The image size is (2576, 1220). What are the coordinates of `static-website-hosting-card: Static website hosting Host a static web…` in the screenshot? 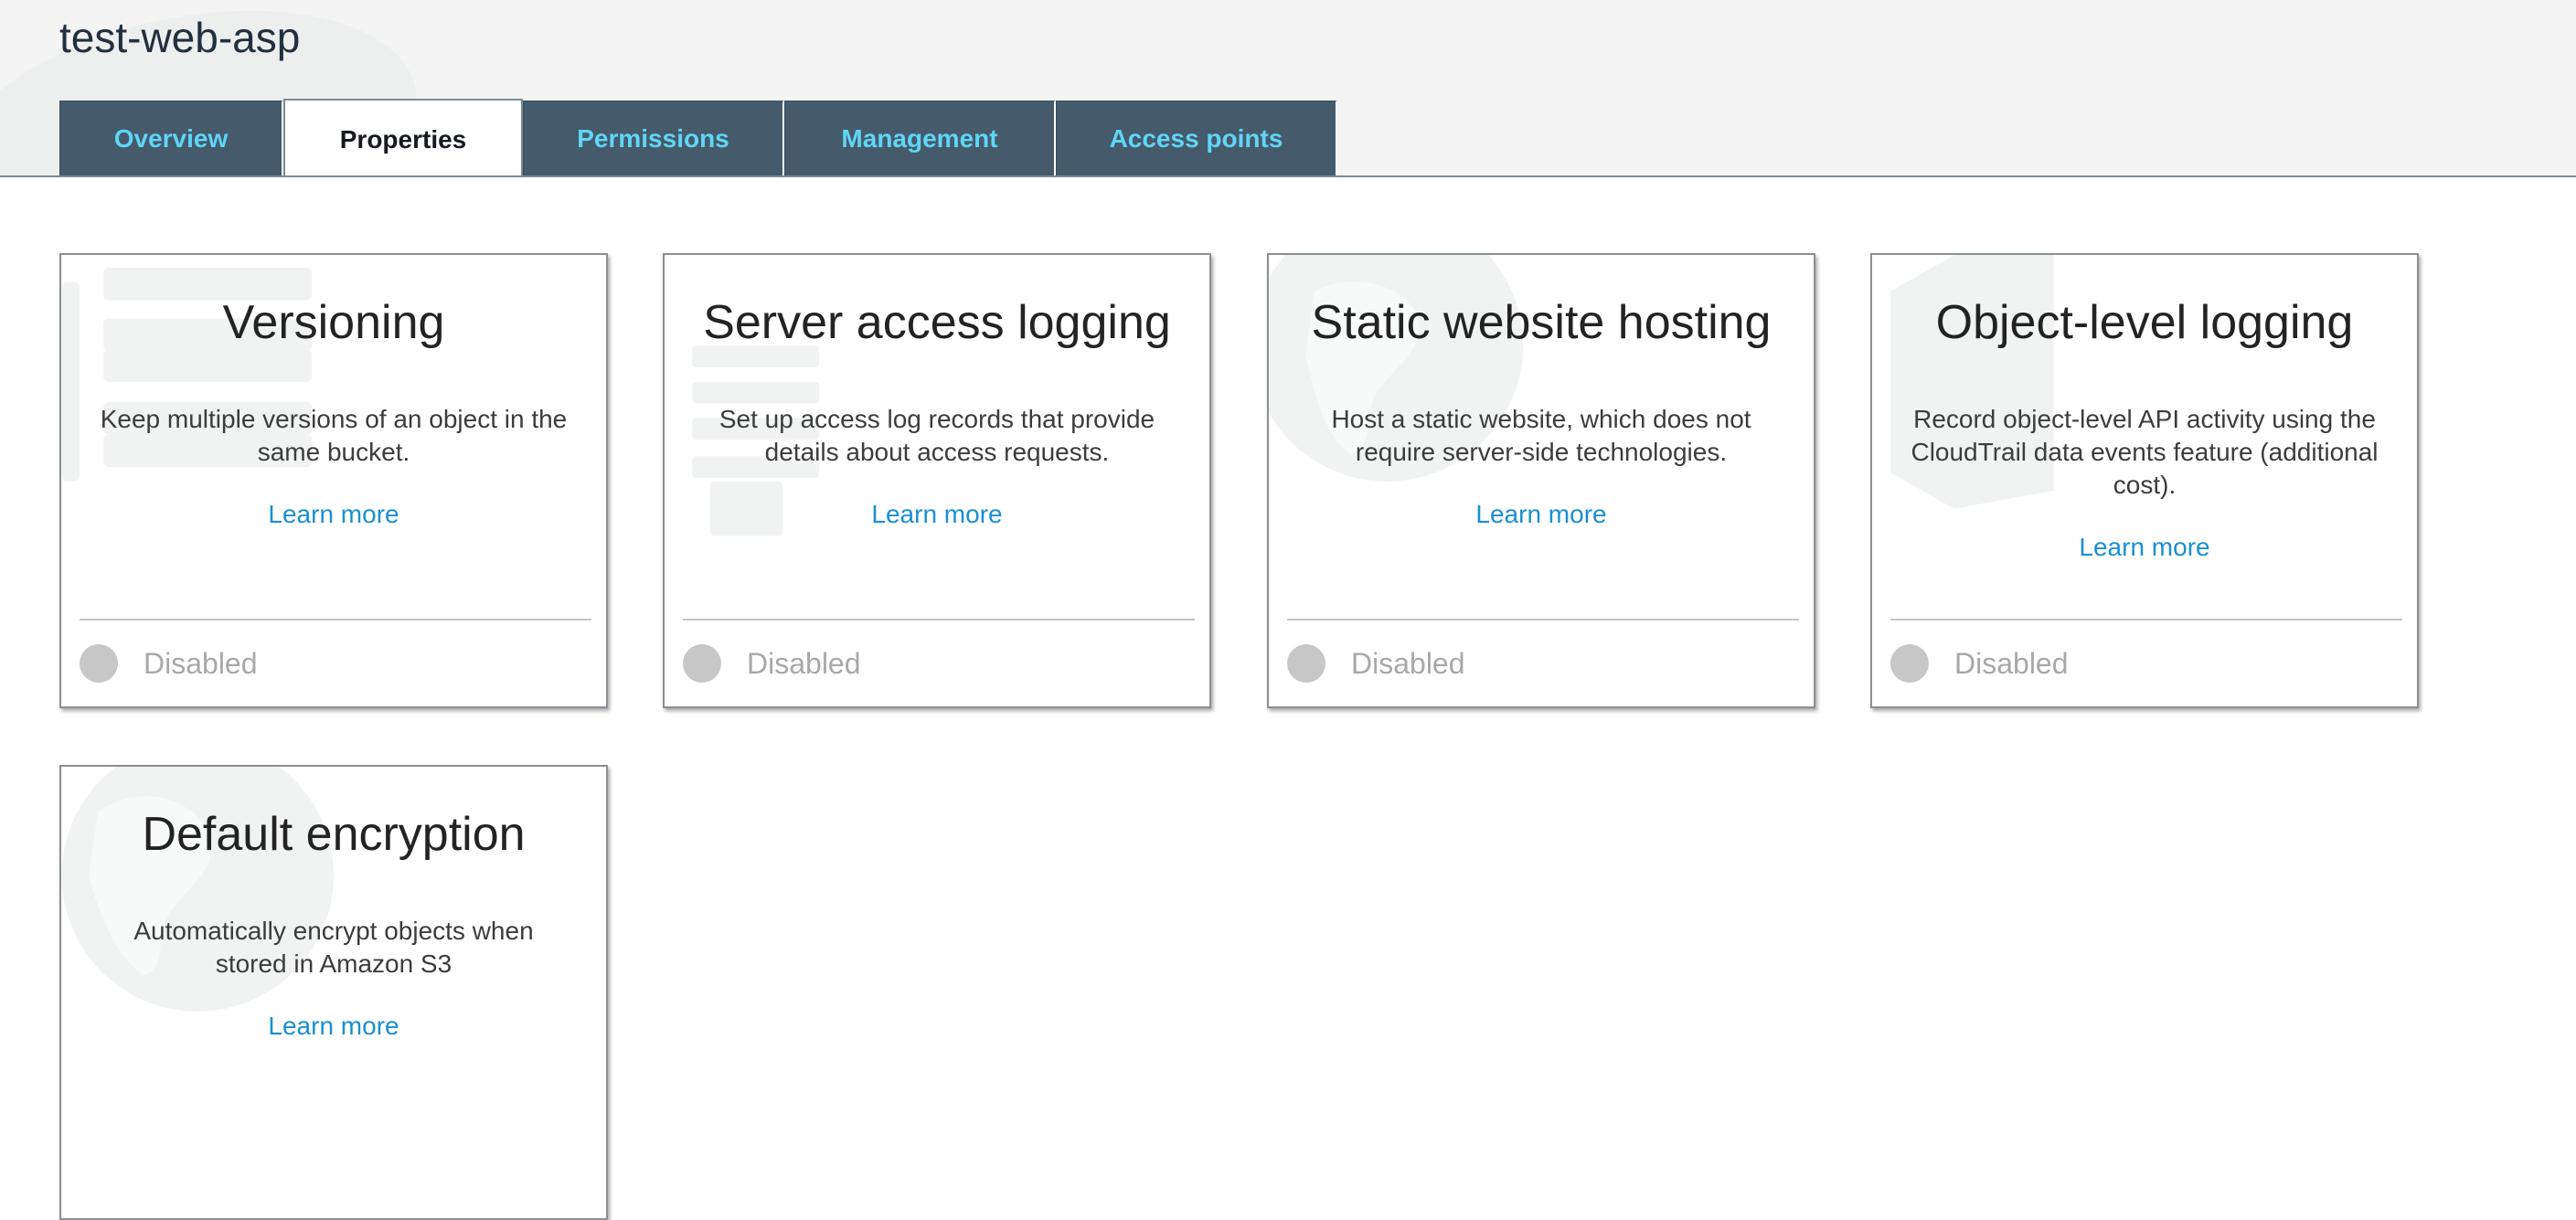 It's located at (1541, 480).